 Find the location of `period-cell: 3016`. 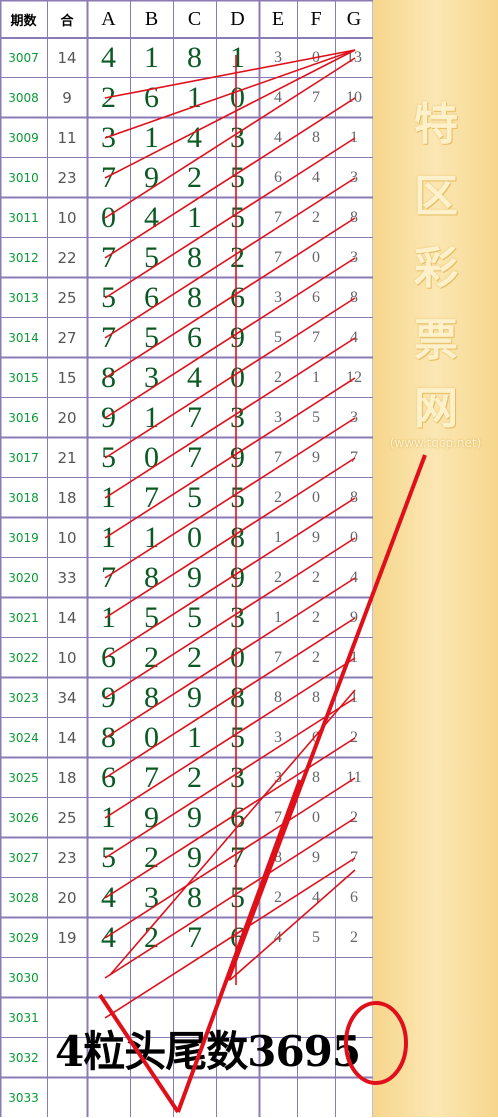

period-cell: 3016 is located at coordinates (23, 418).